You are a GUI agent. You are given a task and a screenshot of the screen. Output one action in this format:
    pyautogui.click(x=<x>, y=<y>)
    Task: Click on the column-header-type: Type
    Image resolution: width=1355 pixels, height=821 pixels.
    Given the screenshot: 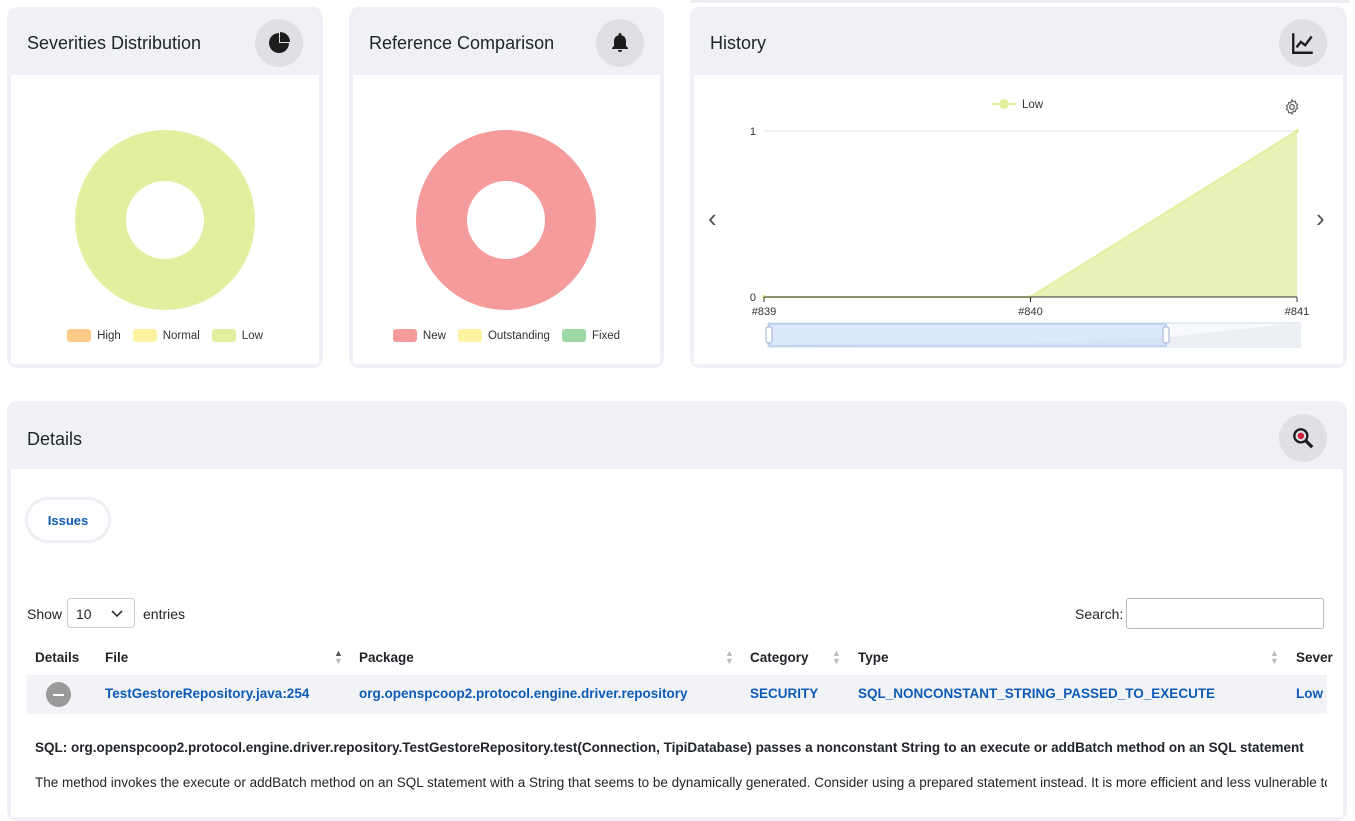 What is the action you would take?
    pyautogui.click(x=873, y=657)
    